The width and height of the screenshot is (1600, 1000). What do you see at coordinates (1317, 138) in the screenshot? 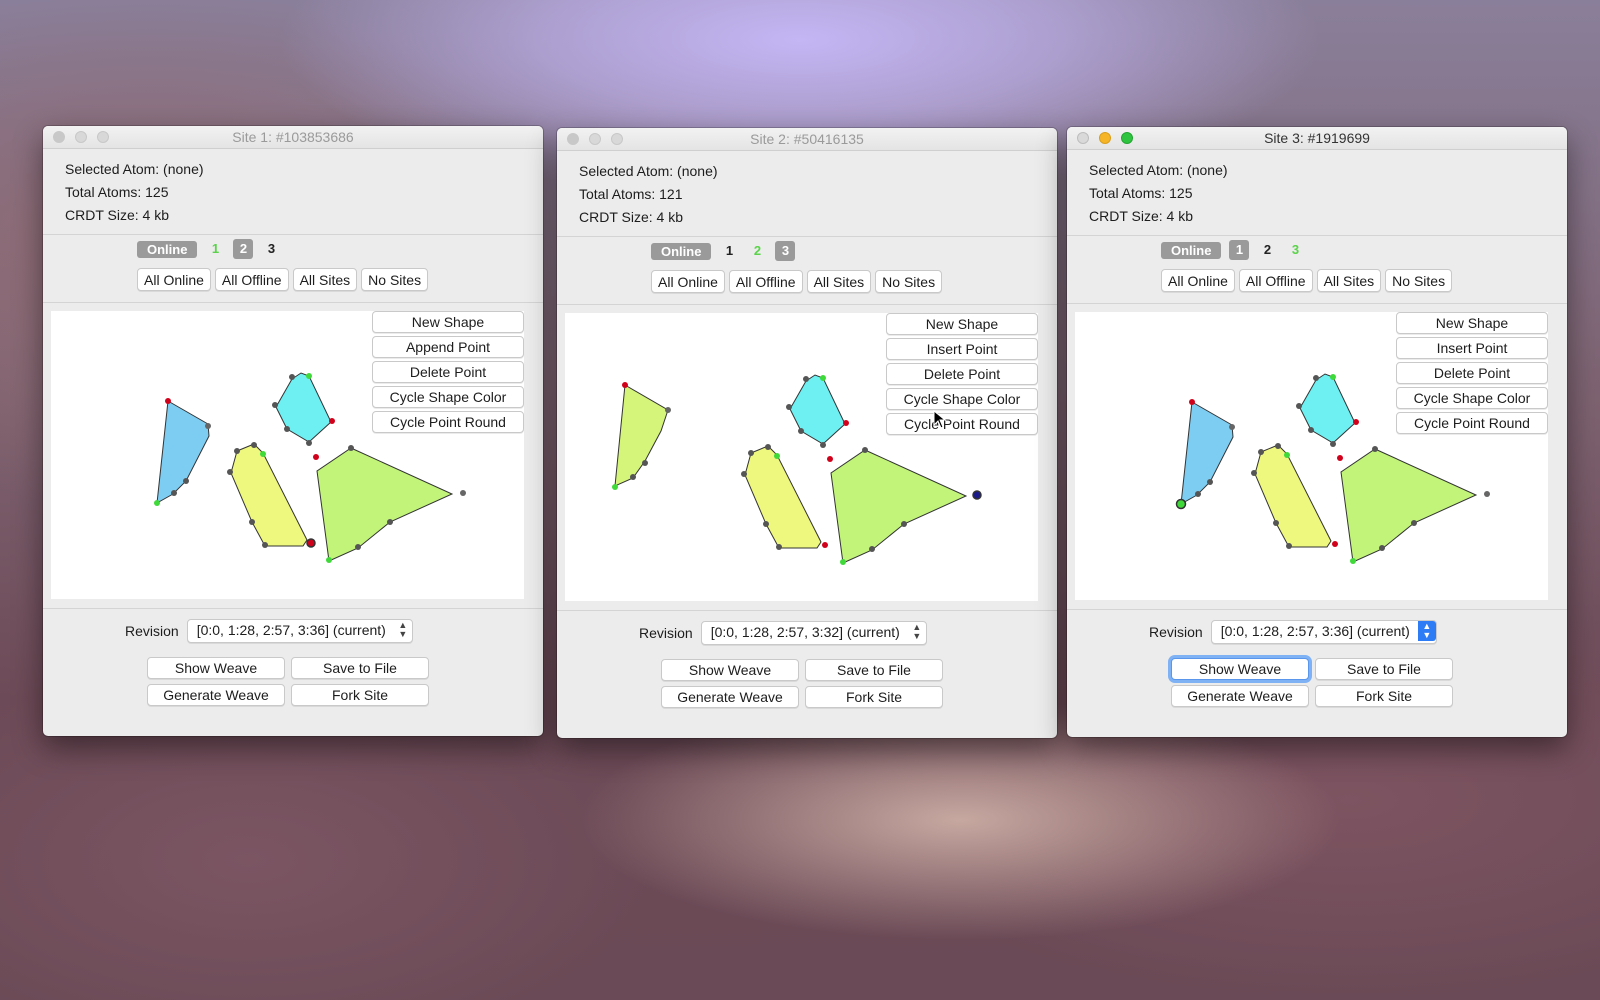
I see `title-bar: Site 3: #1919699` at bounding box center [1317, 138].